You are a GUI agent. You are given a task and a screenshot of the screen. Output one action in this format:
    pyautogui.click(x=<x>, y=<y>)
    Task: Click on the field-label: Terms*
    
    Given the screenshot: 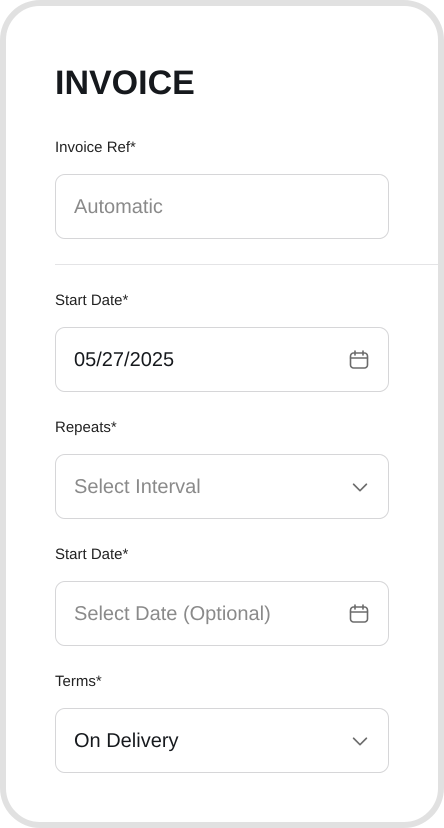 What is the action you would take?
    pyautogui.click(x=79, y=682)
    